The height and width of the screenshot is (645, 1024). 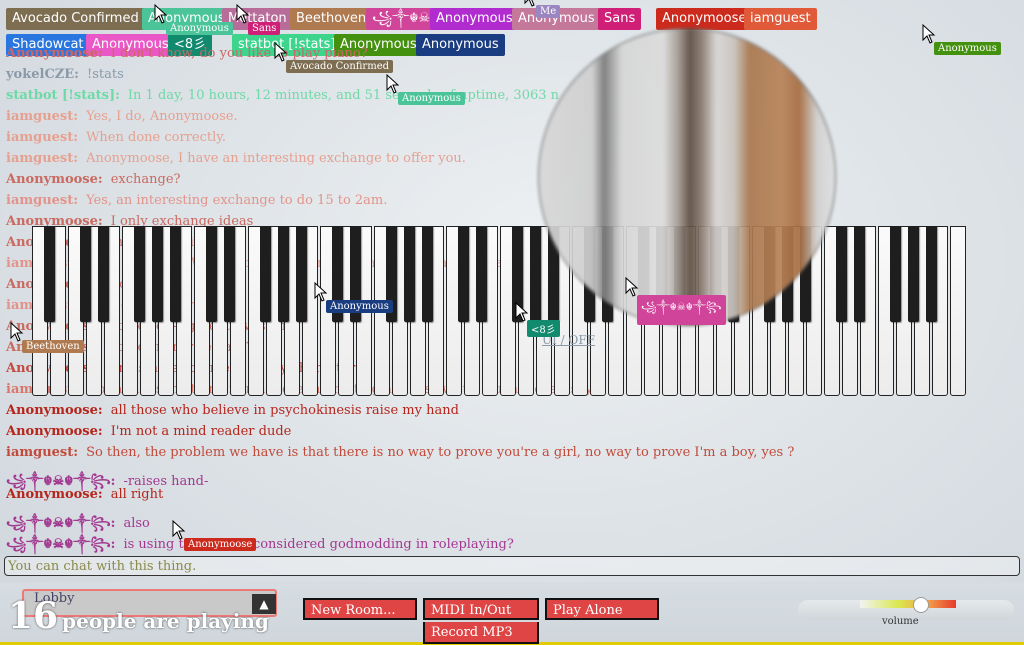 I want to click on cursor-name-tag: Beethoven, so click(x=53, y=346).